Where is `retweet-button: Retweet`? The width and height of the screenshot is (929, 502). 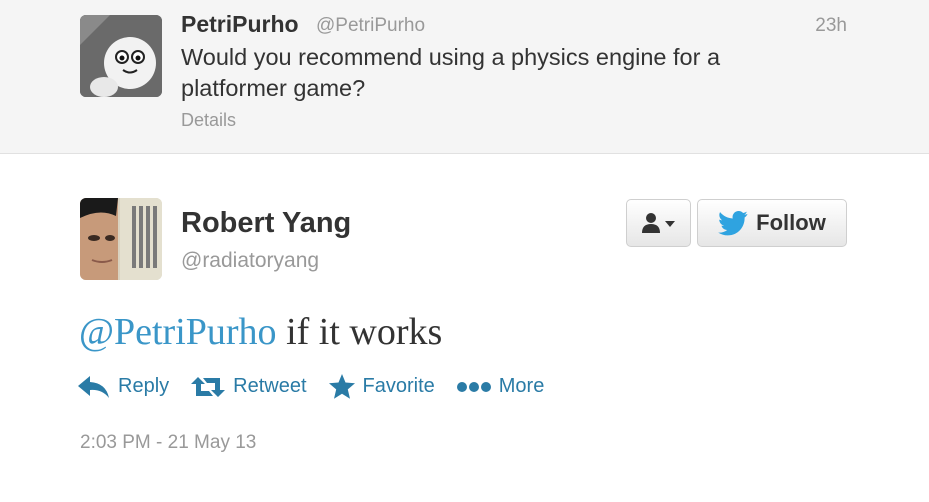 retweet-button: Retweet is located at coordinates (249, 387).